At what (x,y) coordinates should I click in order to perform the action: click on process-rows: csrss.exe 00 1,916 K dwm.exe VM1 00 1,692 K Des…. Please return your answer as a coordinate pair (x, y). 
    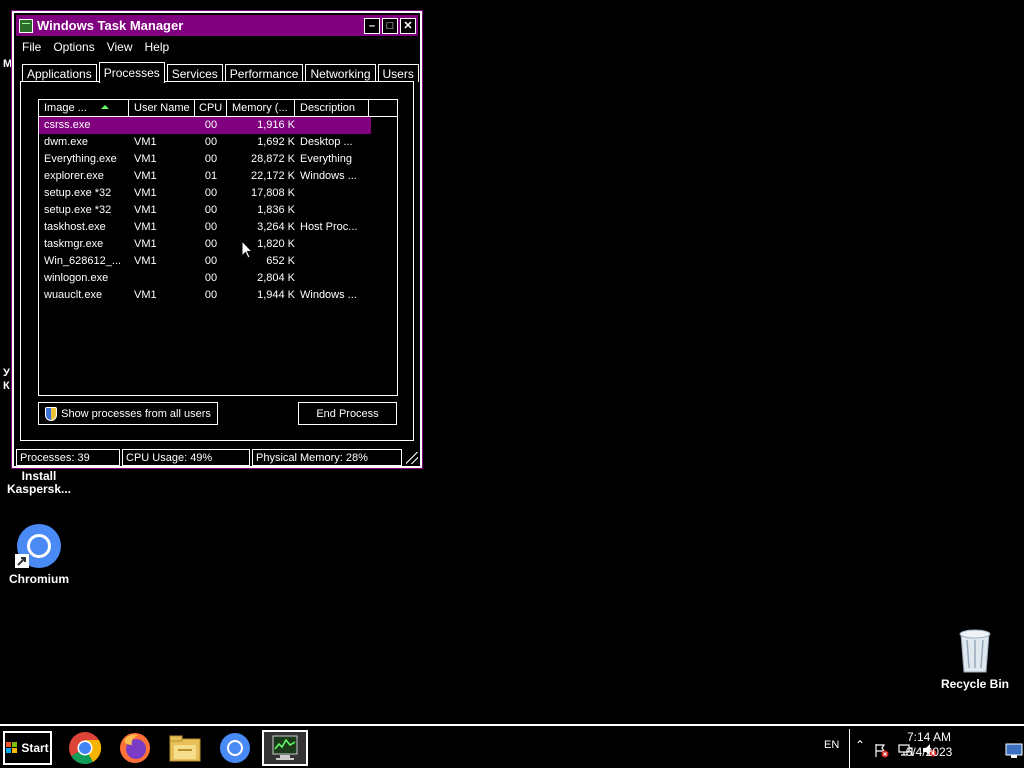
    Looking at the image, I should click on (218, 210).